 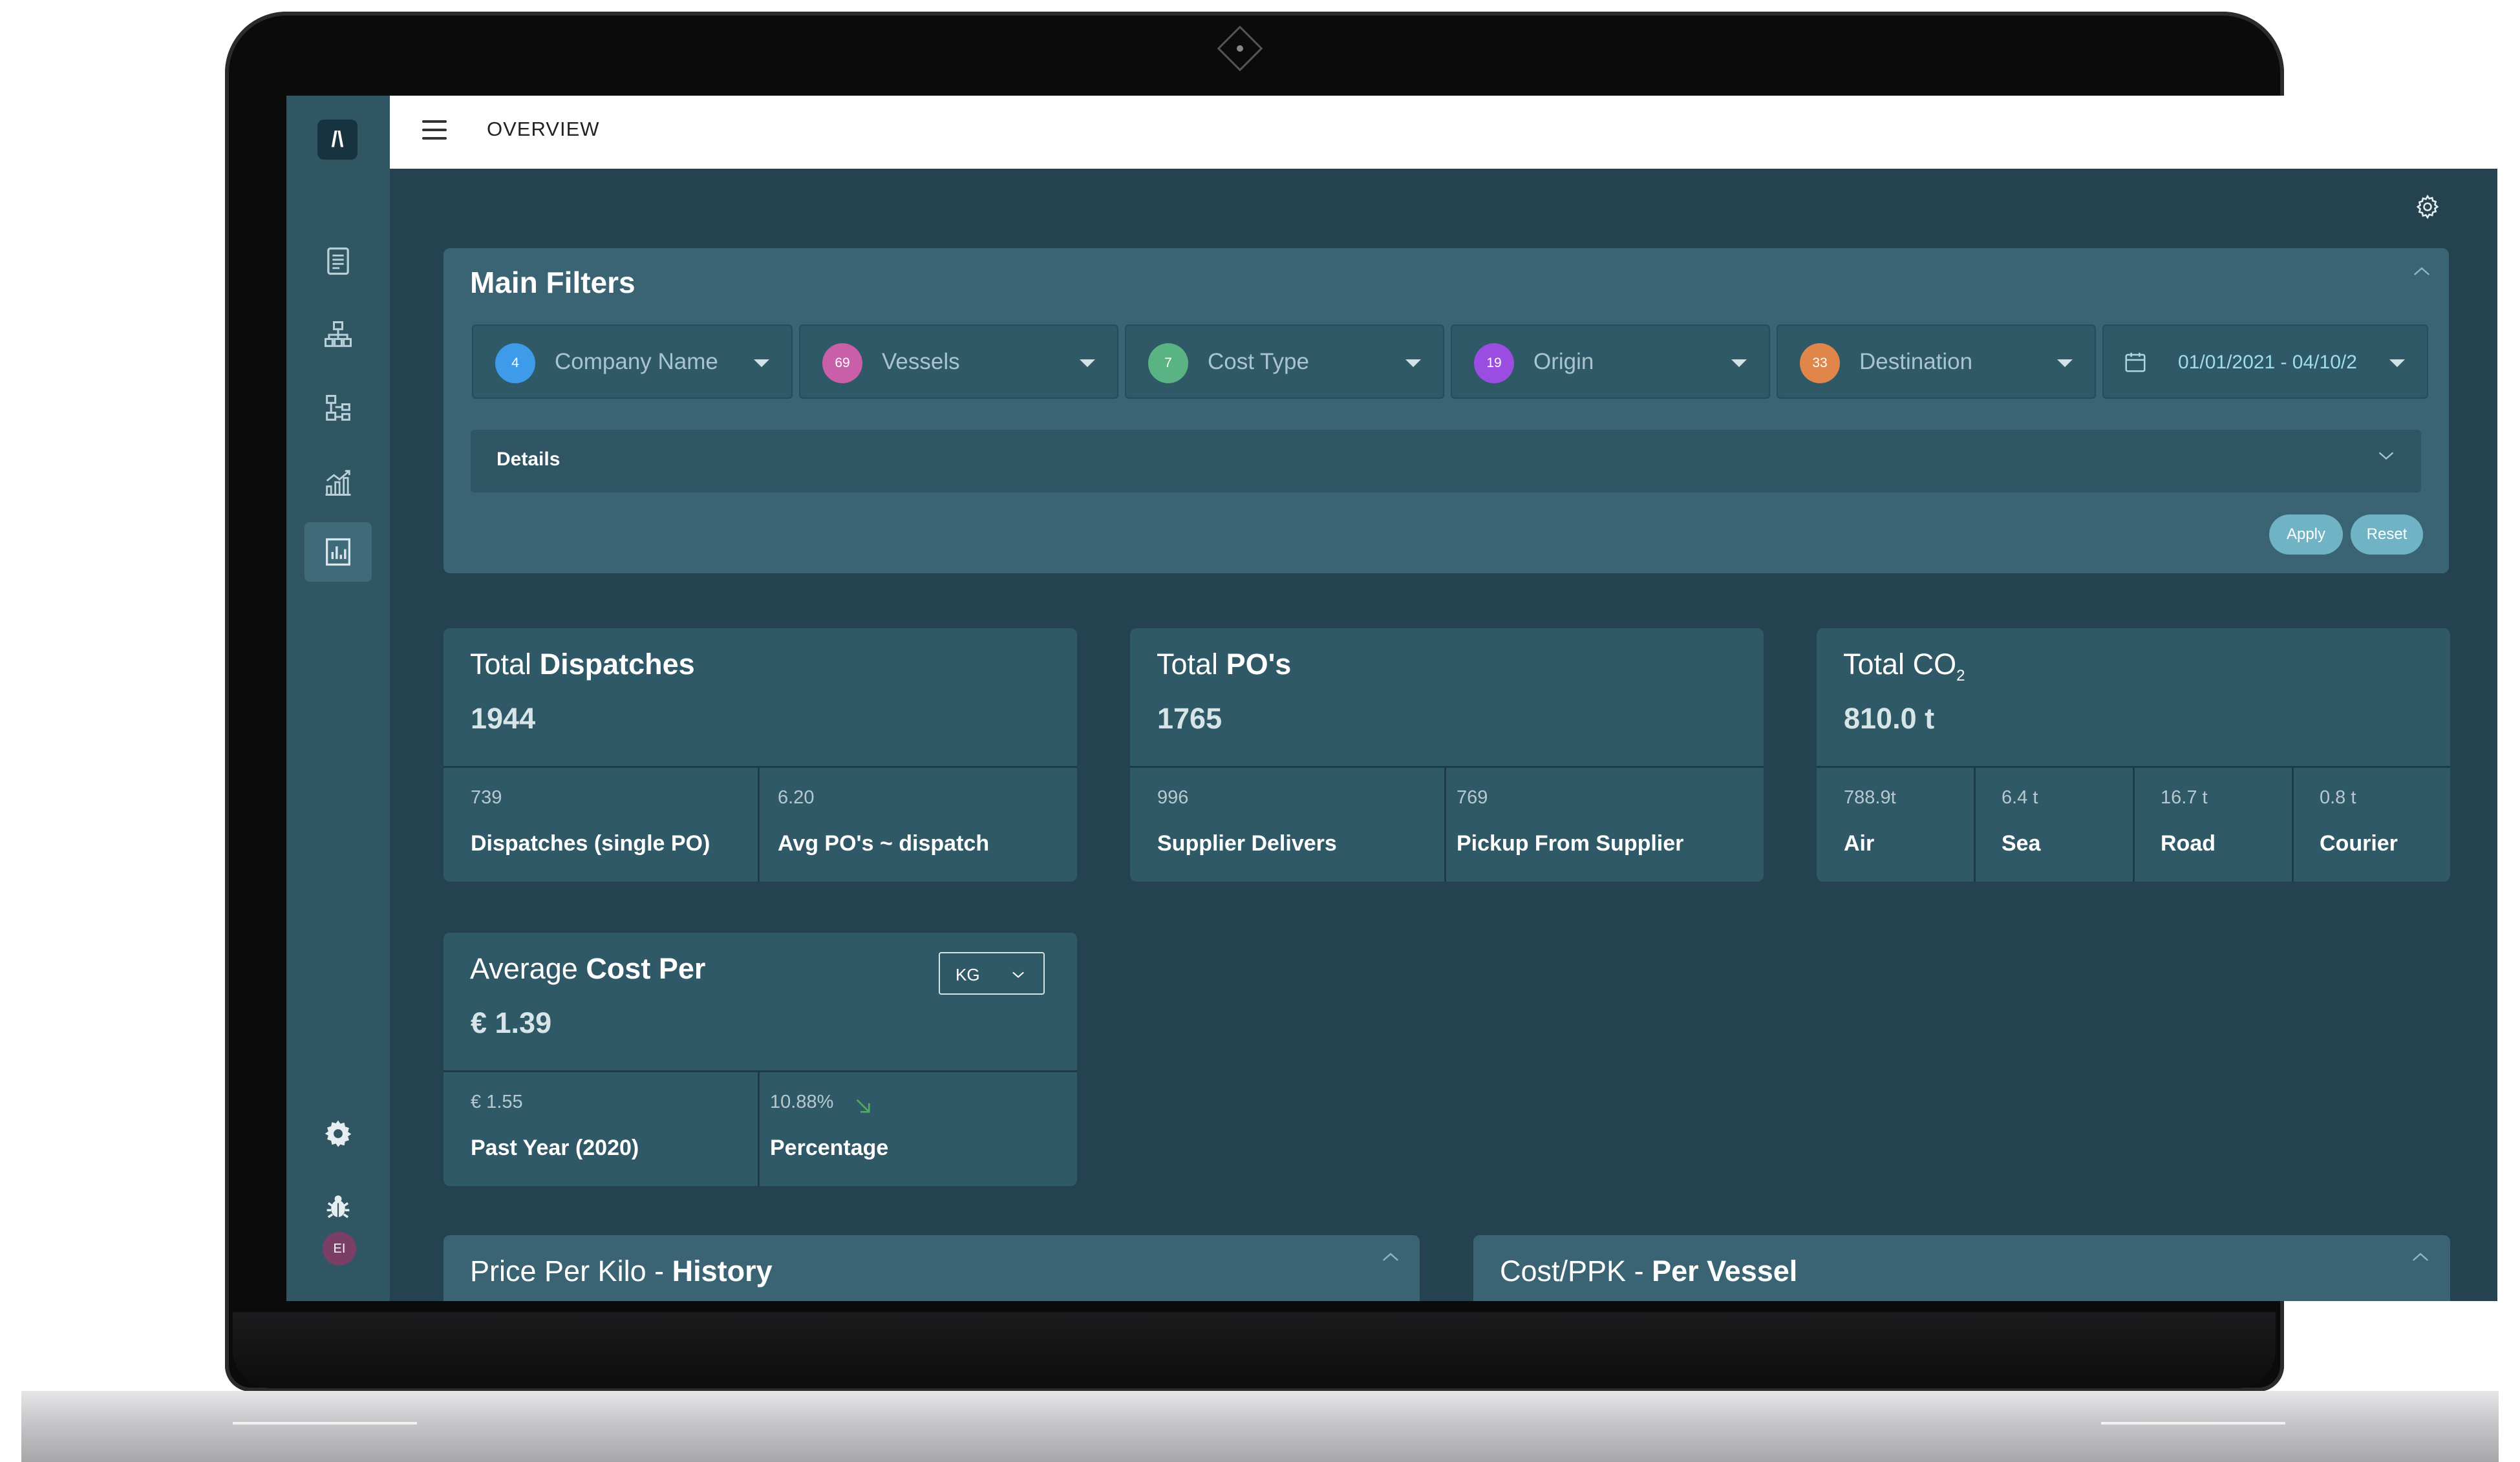 I want to click on co2-road-cell: 16.7 t Road, so click(x=2189, y=821).